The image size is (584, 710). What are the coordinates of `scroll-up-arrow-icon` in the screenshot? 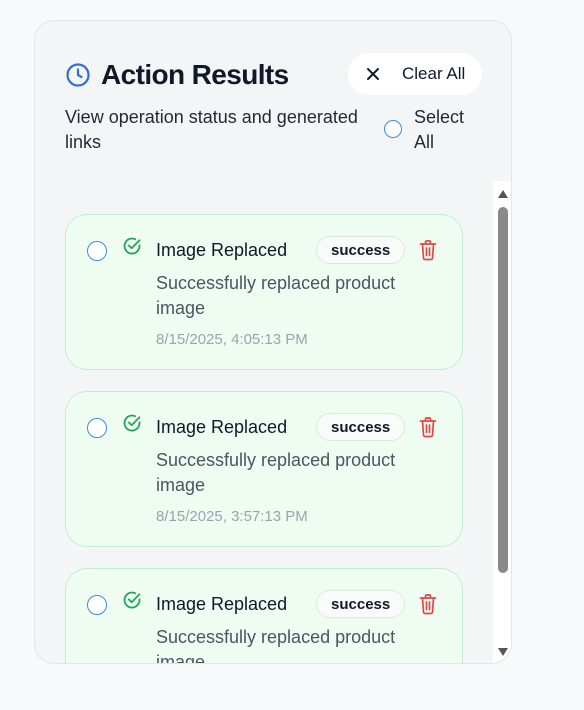 It's located at (503, 194).